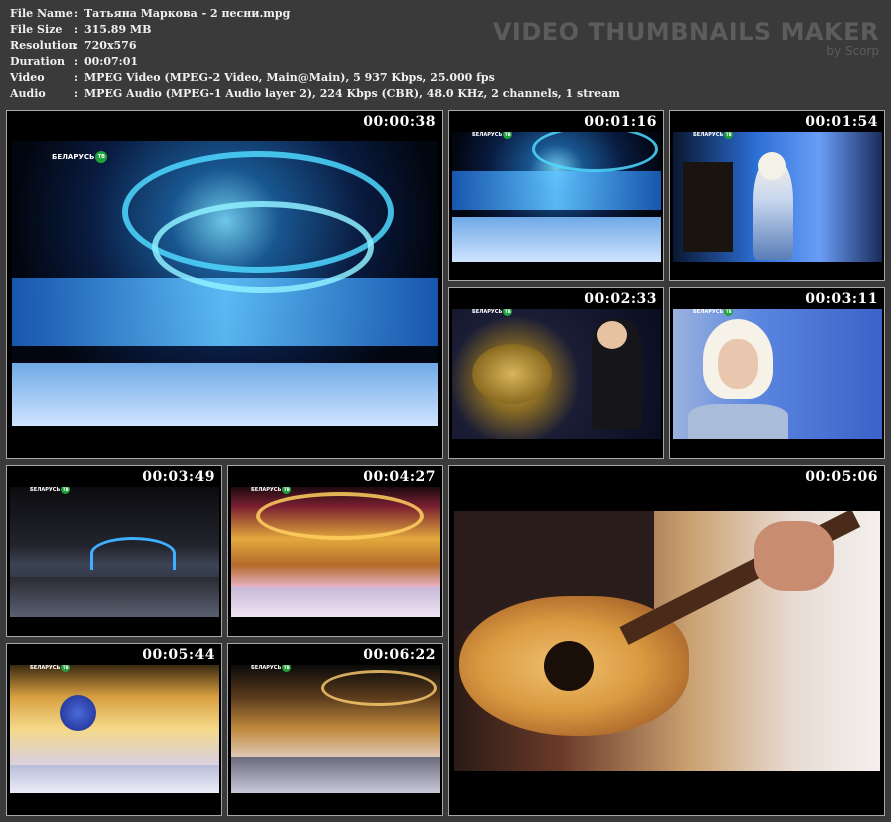 This screenshot has height=822, width=891. Describe the element at coordinates (620, 299) in the screenshot. I see `timestamp: 00:02:33` at that location.